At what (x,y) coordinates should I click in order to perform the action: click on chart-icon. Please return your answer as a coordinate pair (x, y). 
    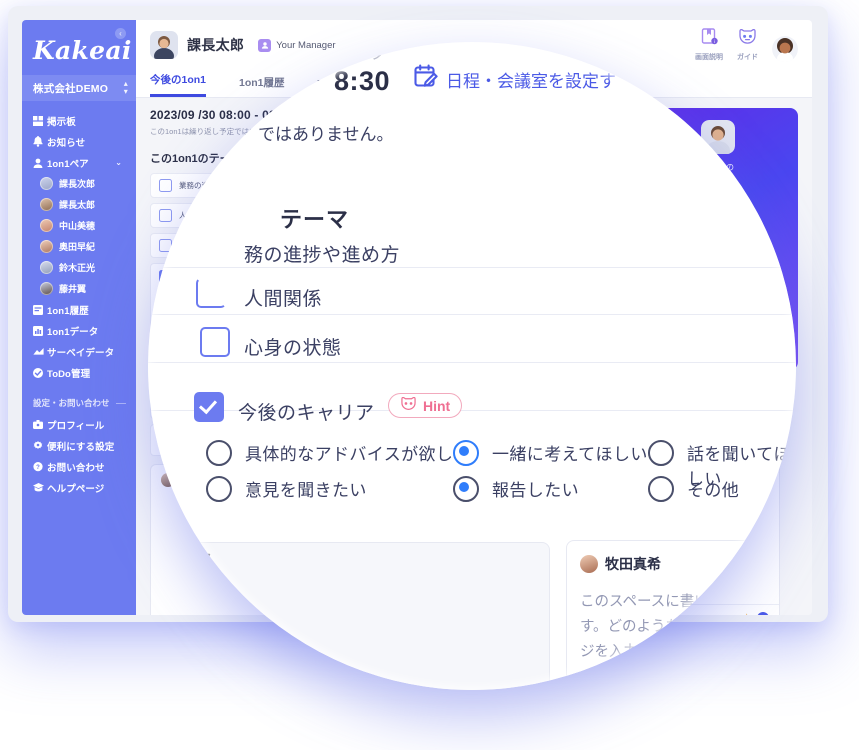
    Looking at the image, I should click on (40, 330).